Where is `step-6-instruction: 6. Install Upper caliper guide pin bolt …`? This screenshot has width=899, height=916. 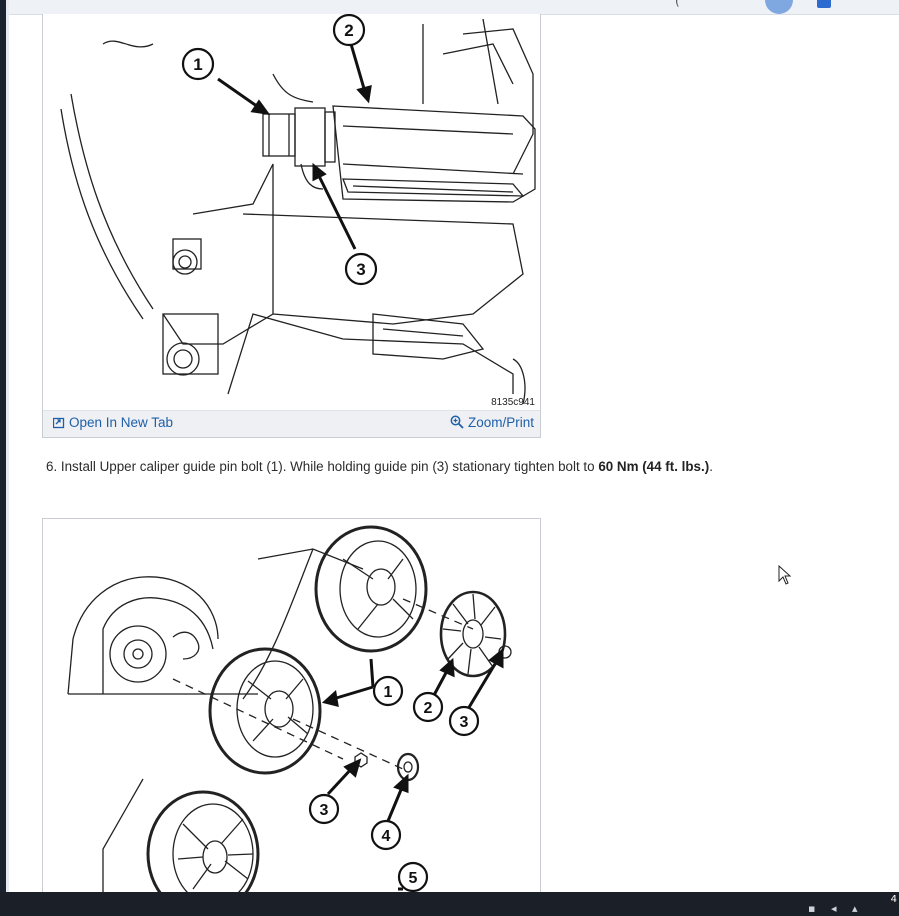
step-6-instruction: 6. Install Upper caliper guide pin bolt … is located at coordinates (379, 466).